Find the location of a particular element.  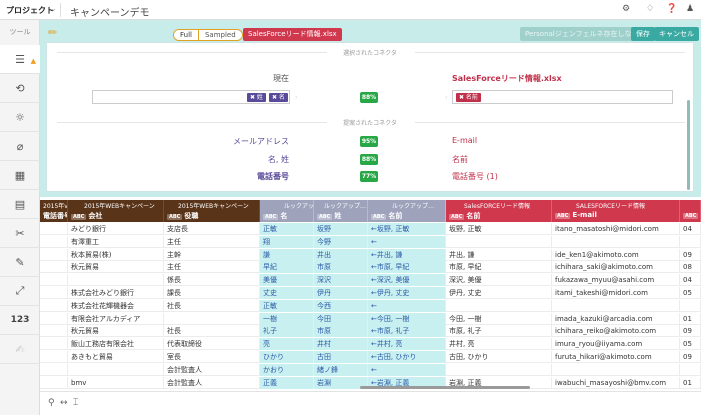

table-cell: 坂野, 正敏 is located at coordinates (499, 229).